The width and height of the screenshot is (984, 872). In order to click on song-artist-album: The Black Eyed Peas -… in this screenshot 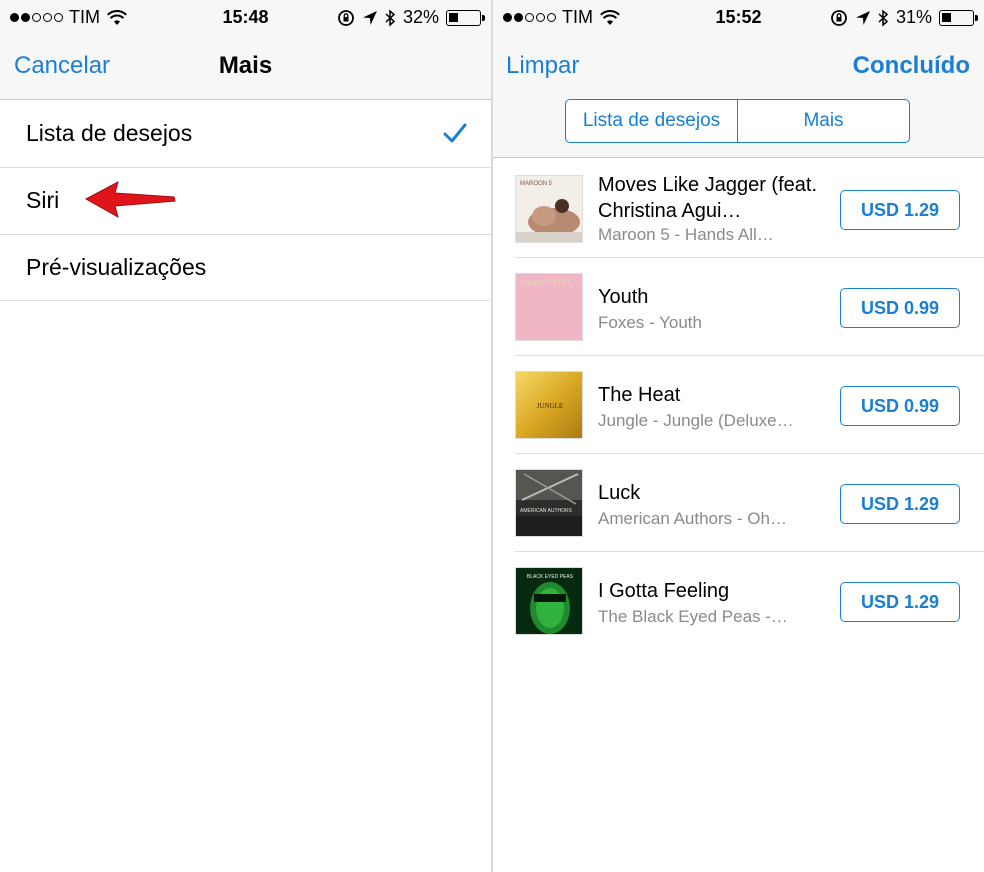, I will do `click(693, 616)`.